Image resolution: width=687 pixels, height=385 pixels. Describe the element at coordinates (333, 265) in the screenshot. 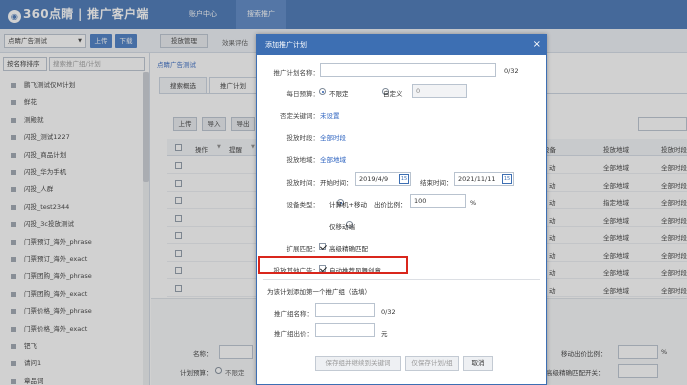

I see `highlight-box` at that location.